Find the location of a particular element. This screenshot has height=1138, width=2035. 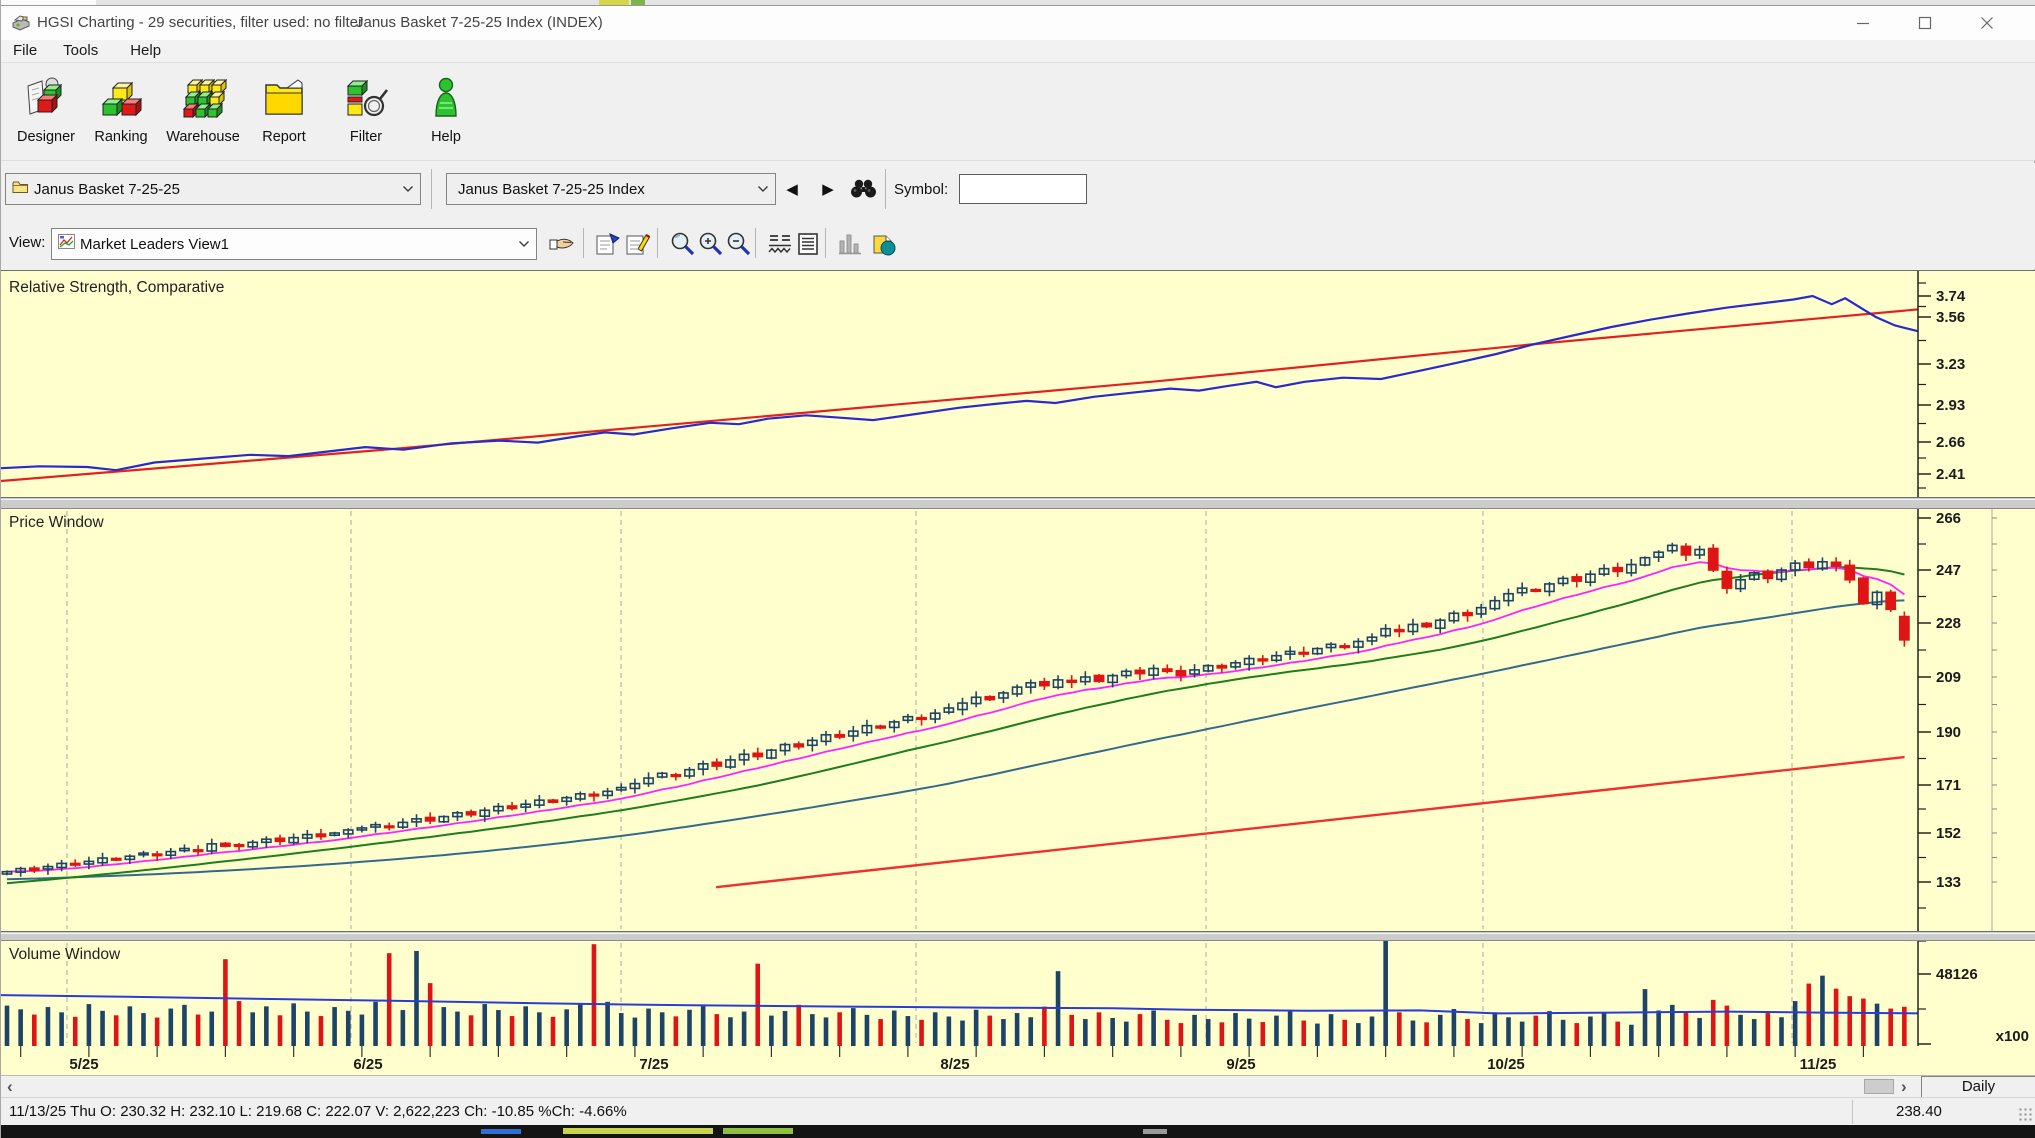

x-axis-month-label: 9/25 is located at coordinates (1240, 1064).